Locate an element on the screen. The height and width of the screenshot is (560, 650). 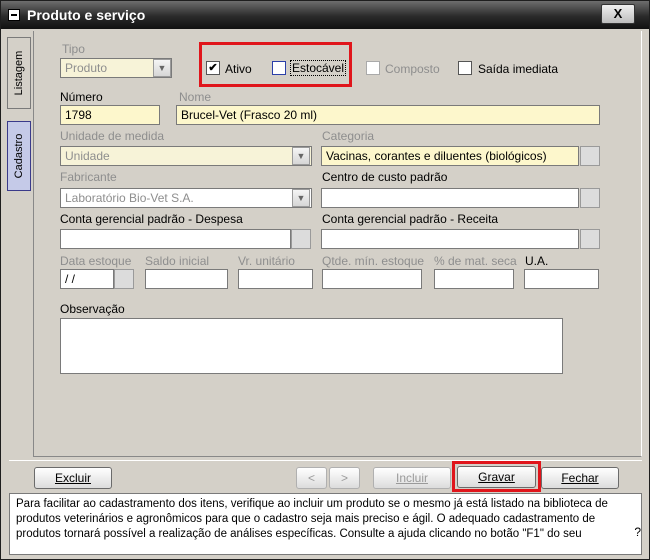
saida-imediata-checkbox is located at coordinates (465, 68).